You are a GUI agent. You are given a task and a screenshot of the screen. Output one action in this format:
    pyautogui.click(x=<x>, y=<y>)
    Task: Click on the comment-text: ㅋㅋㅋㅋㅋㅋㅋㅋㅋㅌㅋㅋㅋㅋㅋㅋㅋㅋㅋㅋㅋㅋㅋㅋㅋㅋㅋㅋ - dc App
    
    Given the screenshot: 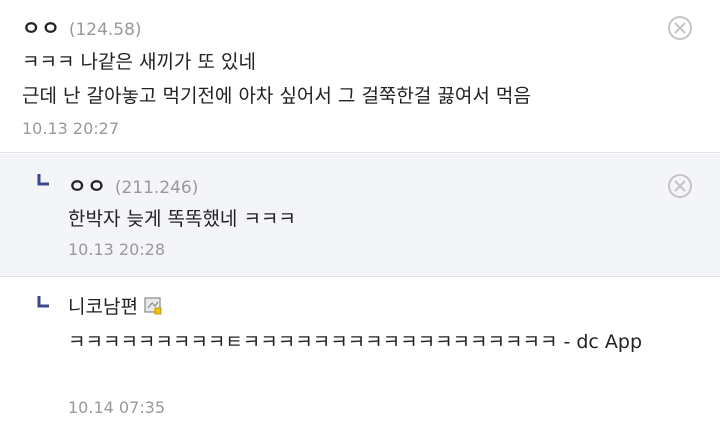 What is the action you would take?
    pyautogui.click(x=355, y=342)
    